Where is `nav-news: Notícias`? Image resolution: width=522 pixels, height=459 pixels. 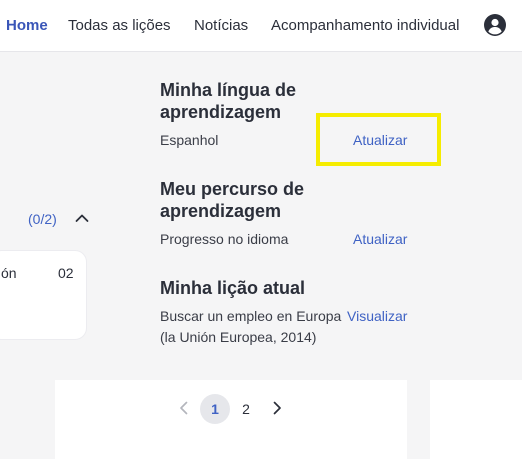
nav-news: Notícias is located at coordinates (221, 25).